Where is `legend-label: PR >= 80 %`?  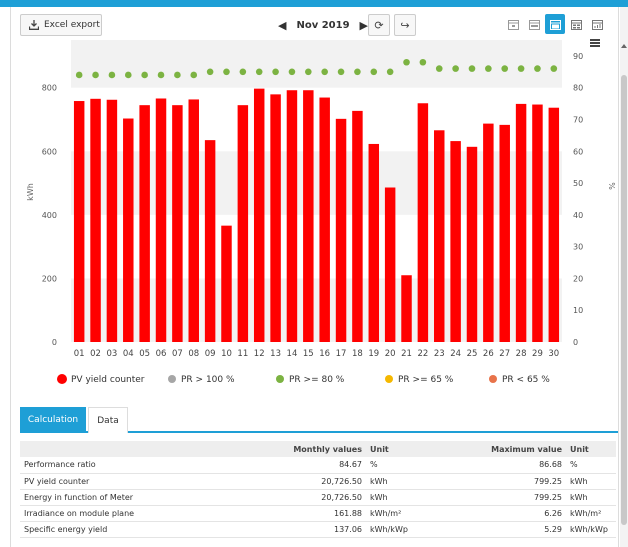
legend-label: PR >= 80 % is located at coordinates (317, 380).